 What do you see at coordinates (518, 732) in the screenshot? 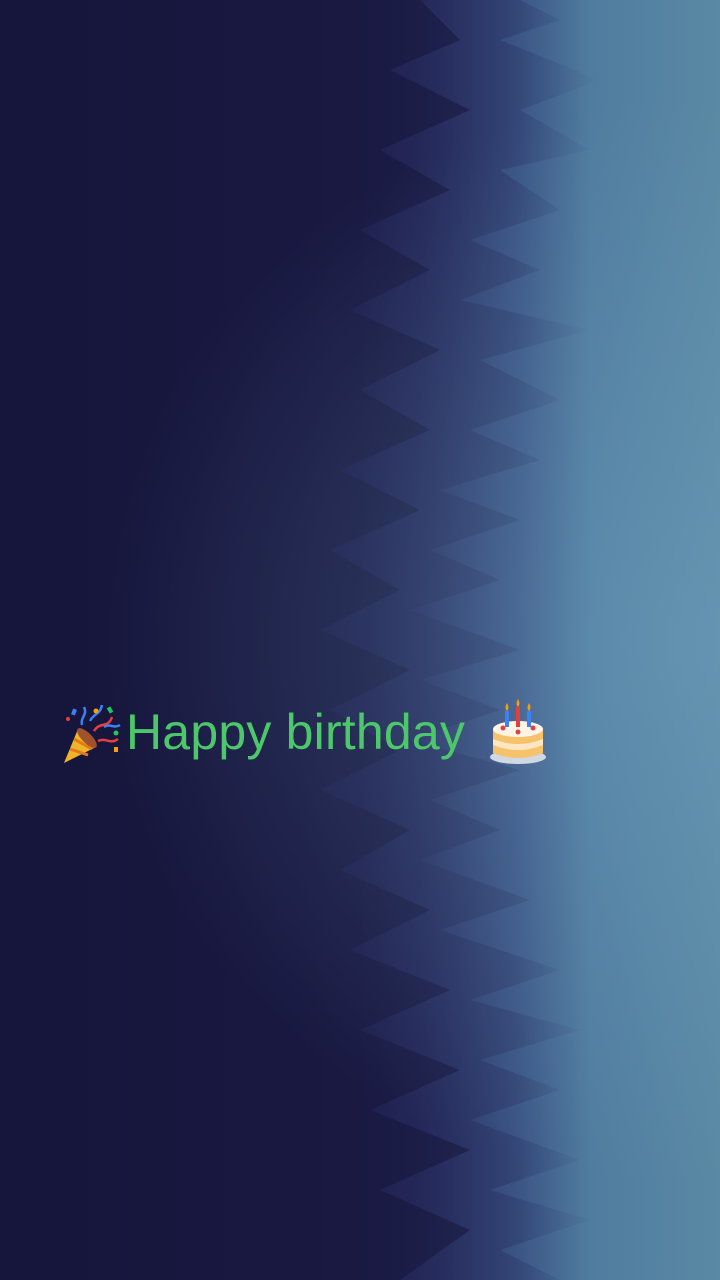
I see `birthday-cake-icon` at bounding box center [518, 732].